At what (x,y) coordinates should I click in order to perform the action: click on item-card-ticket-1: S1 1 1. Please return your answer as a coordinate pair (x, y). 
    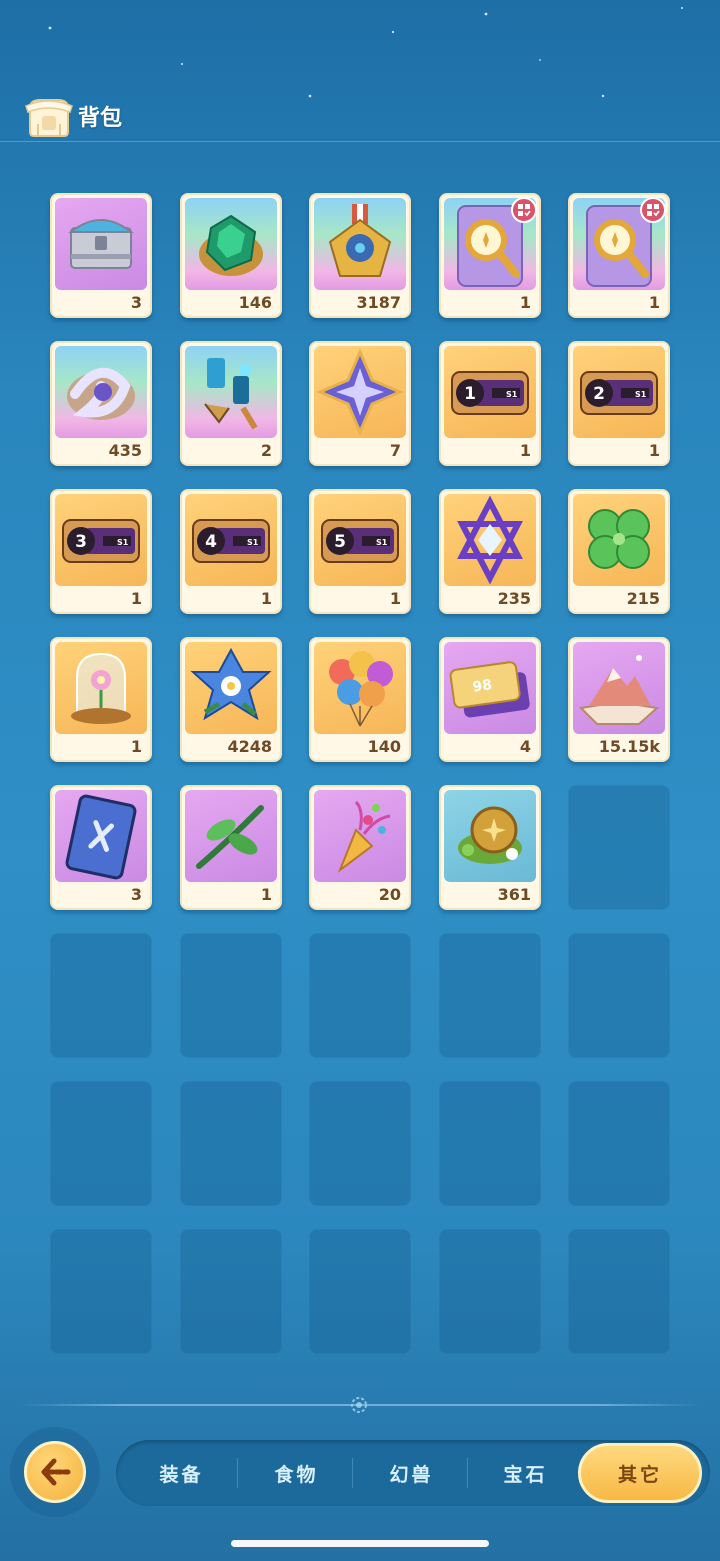
    Looking at the image, I should click on (490, 403).